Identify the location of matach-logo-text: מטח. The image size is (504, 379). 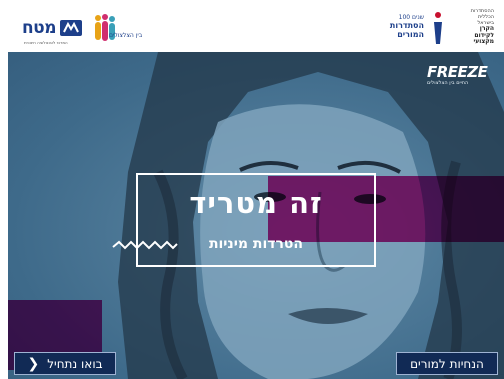
(39, 28).